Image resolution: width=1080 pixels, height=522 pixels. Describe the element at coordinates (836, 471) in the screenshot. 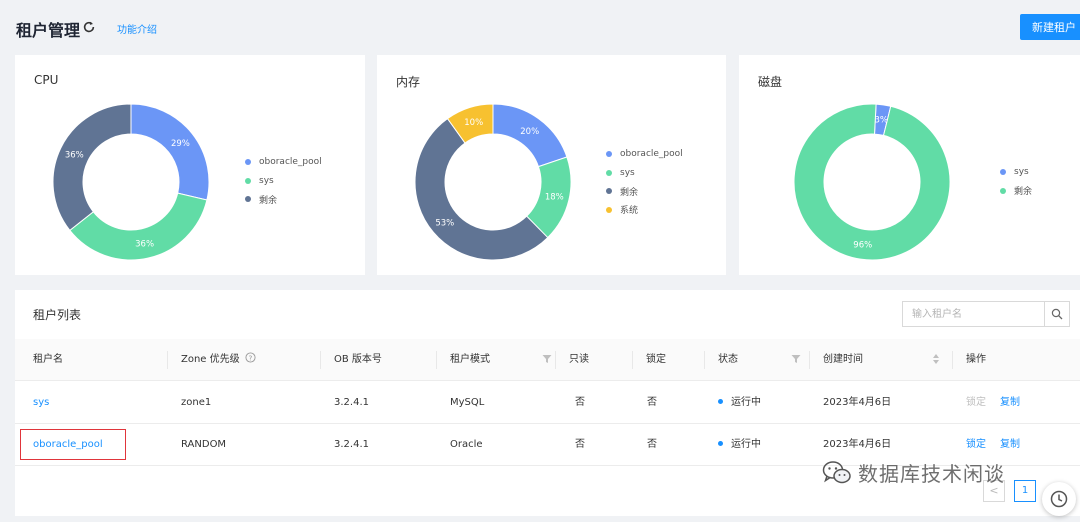

I see `wechat-icon` at that location.